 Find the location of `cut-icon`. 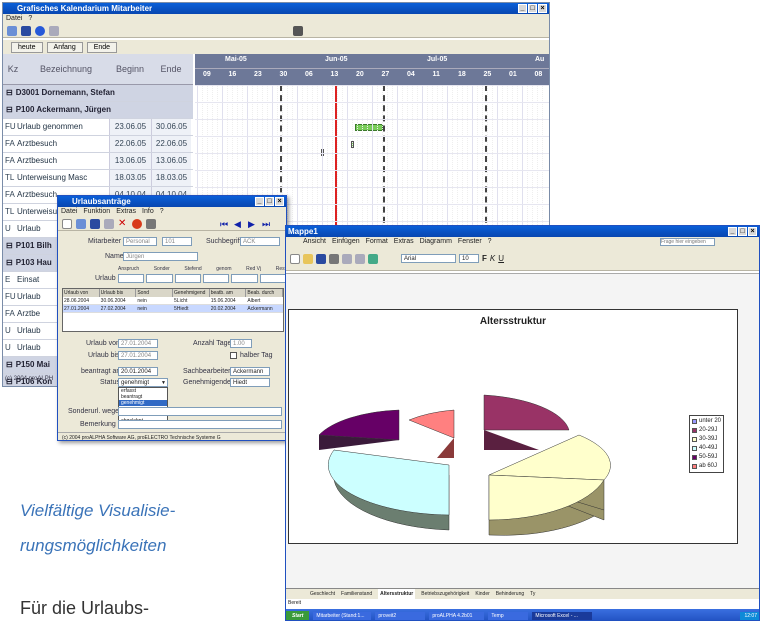

cut-icon is located at coordinates (347, 258).